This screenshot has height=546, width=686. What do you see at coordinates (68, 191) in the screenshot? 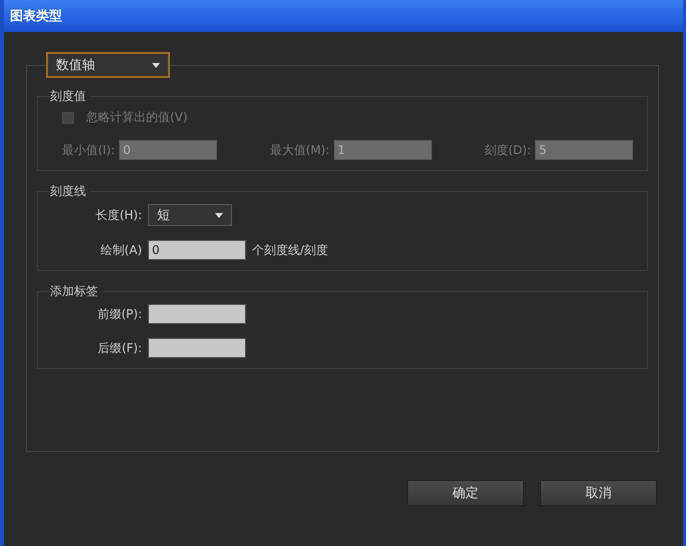
I see `group-title: 刻度线` at bounding box center [68, 191].